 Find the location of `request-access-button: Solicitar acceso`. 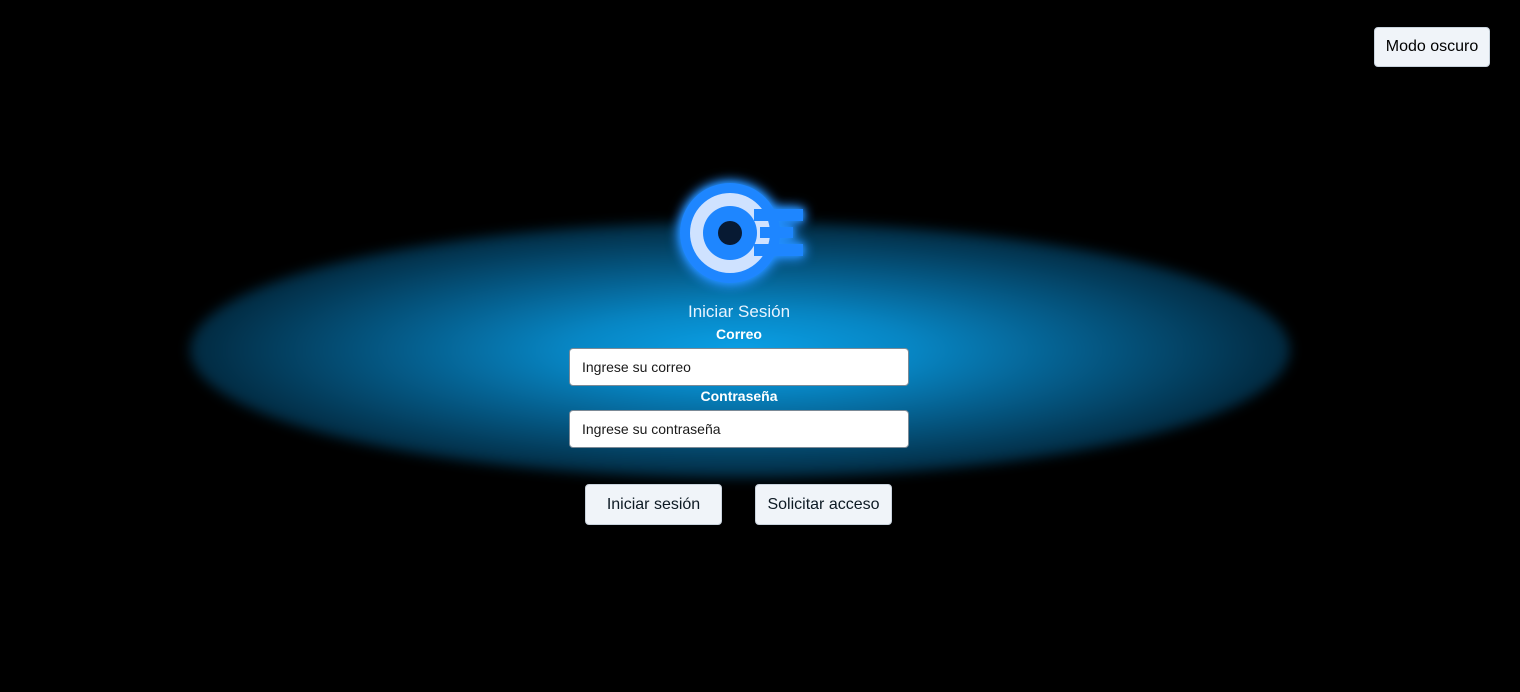

request-access-button: Solicitar acceso is located at coordinates (823, 504).